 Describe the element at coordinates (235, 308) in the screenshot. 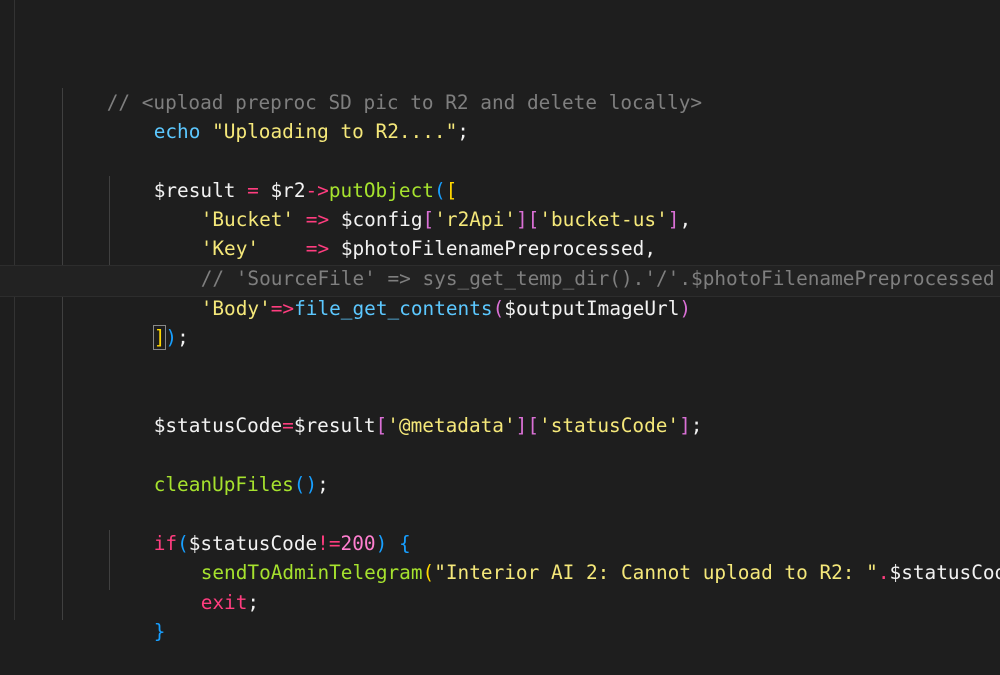

I see `array-key: 'Body'` at that location.